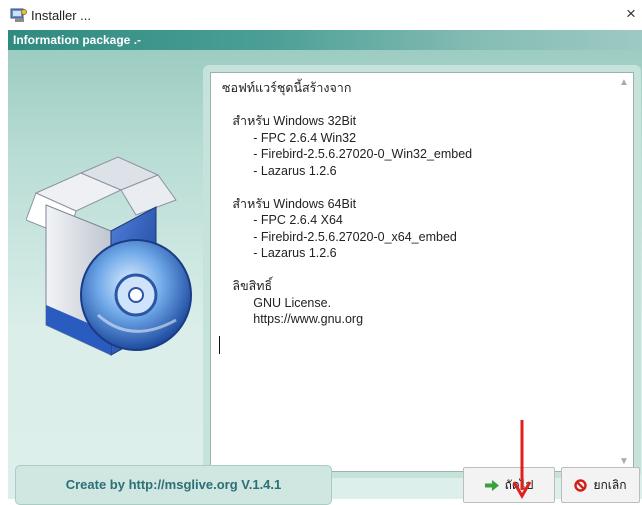 The image size is (642, 505). Describe the element at coordinates (77, 40) in the screenshot. I see `page-title: Information package .-` at that location.